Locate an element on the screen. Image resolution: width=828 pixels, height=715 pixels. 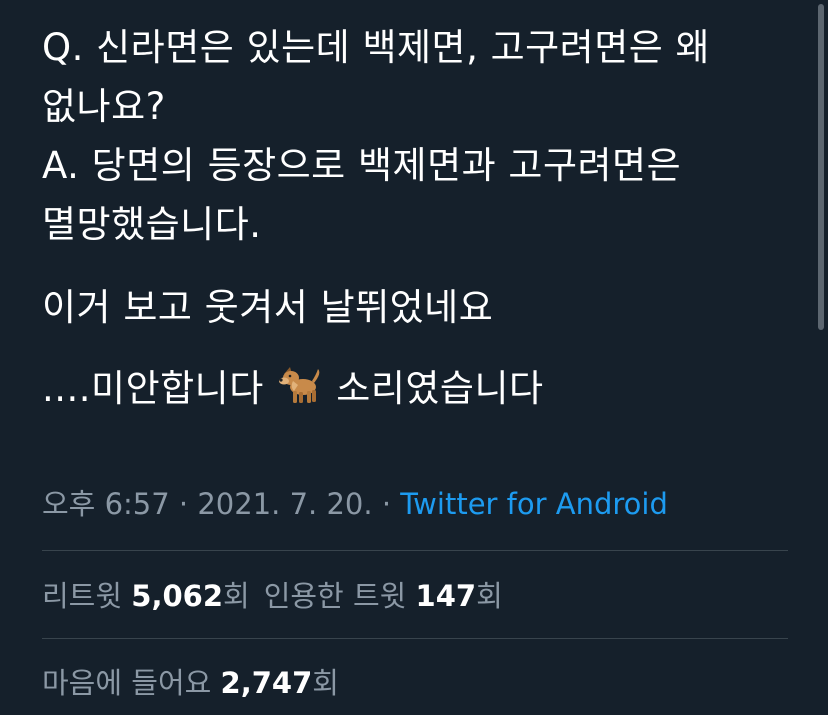
tweet-text-suffix: 소리였습니다 is located at coordinates (440, 388).